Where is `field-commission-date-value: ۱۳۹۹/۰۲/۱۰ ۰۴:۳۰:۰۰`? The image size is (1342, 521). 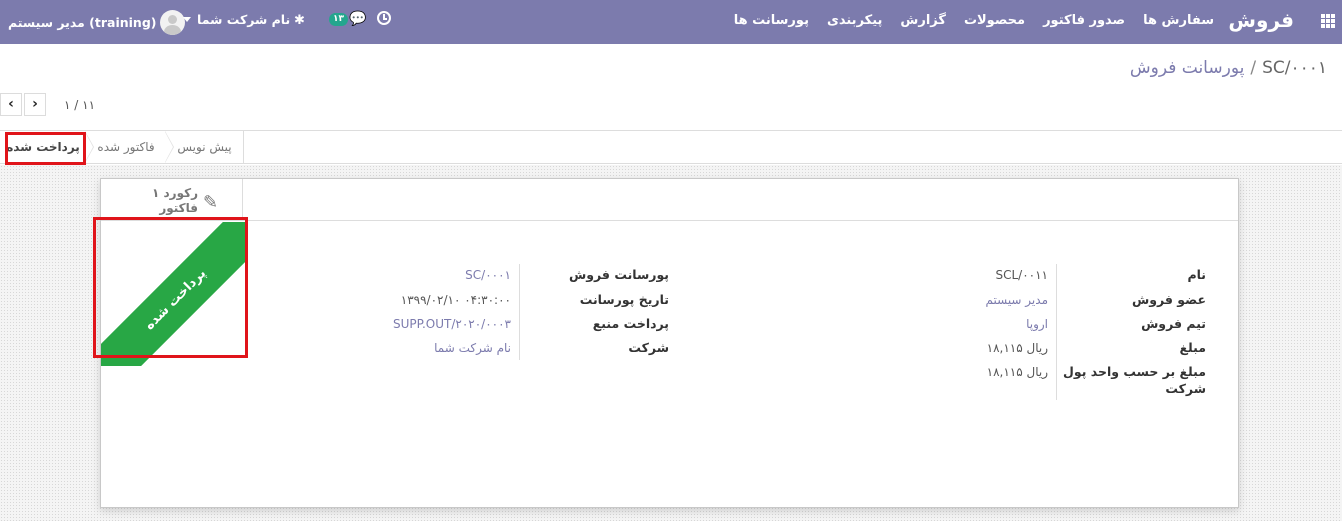 field-commission-date-value: ۱۳۹۹/۰۲/۱۰ ۰۴:۳۰:۰۰ is located at coordinates (455, 300).